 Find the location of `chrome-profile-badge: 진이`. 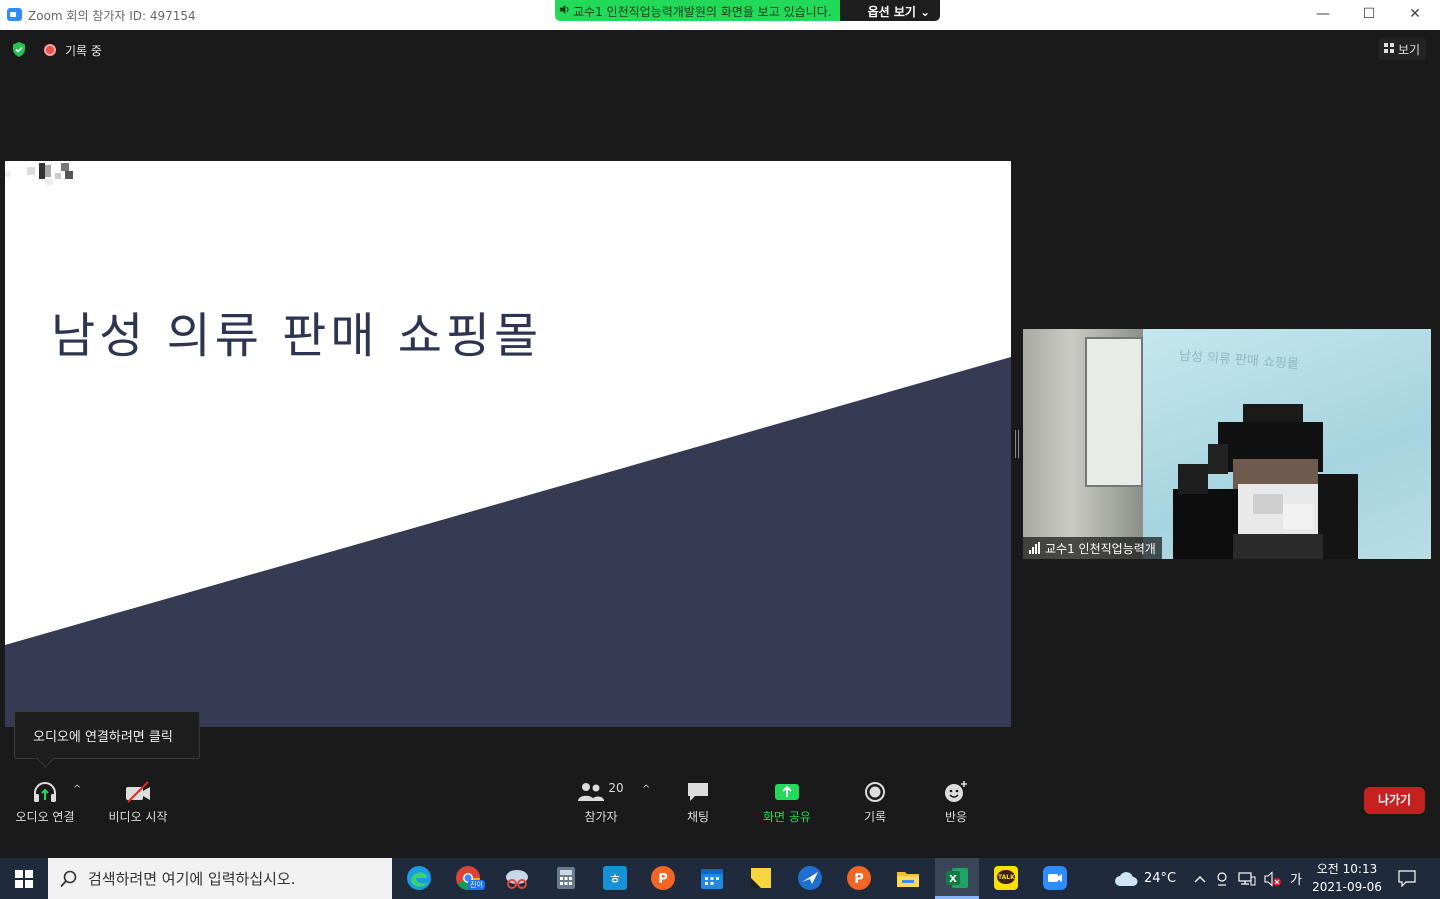

chrome-profile-badge: 진이 is located at coordinates (476, 885).